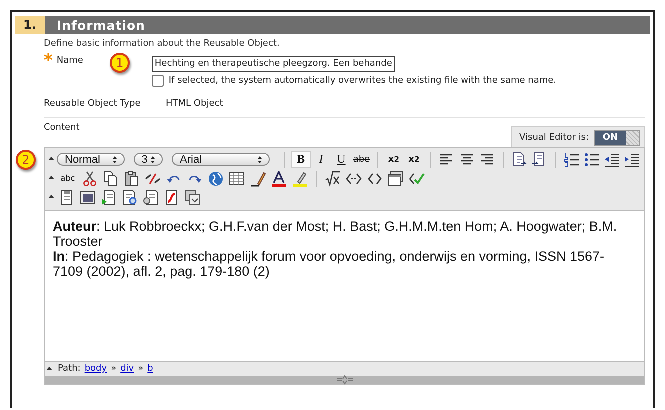 The height and width of the screenshot is (410, 665). What do you see at coordinates (342, 159) in the screenshot?
I see `format-button: U` at bounding box center [342, 159].